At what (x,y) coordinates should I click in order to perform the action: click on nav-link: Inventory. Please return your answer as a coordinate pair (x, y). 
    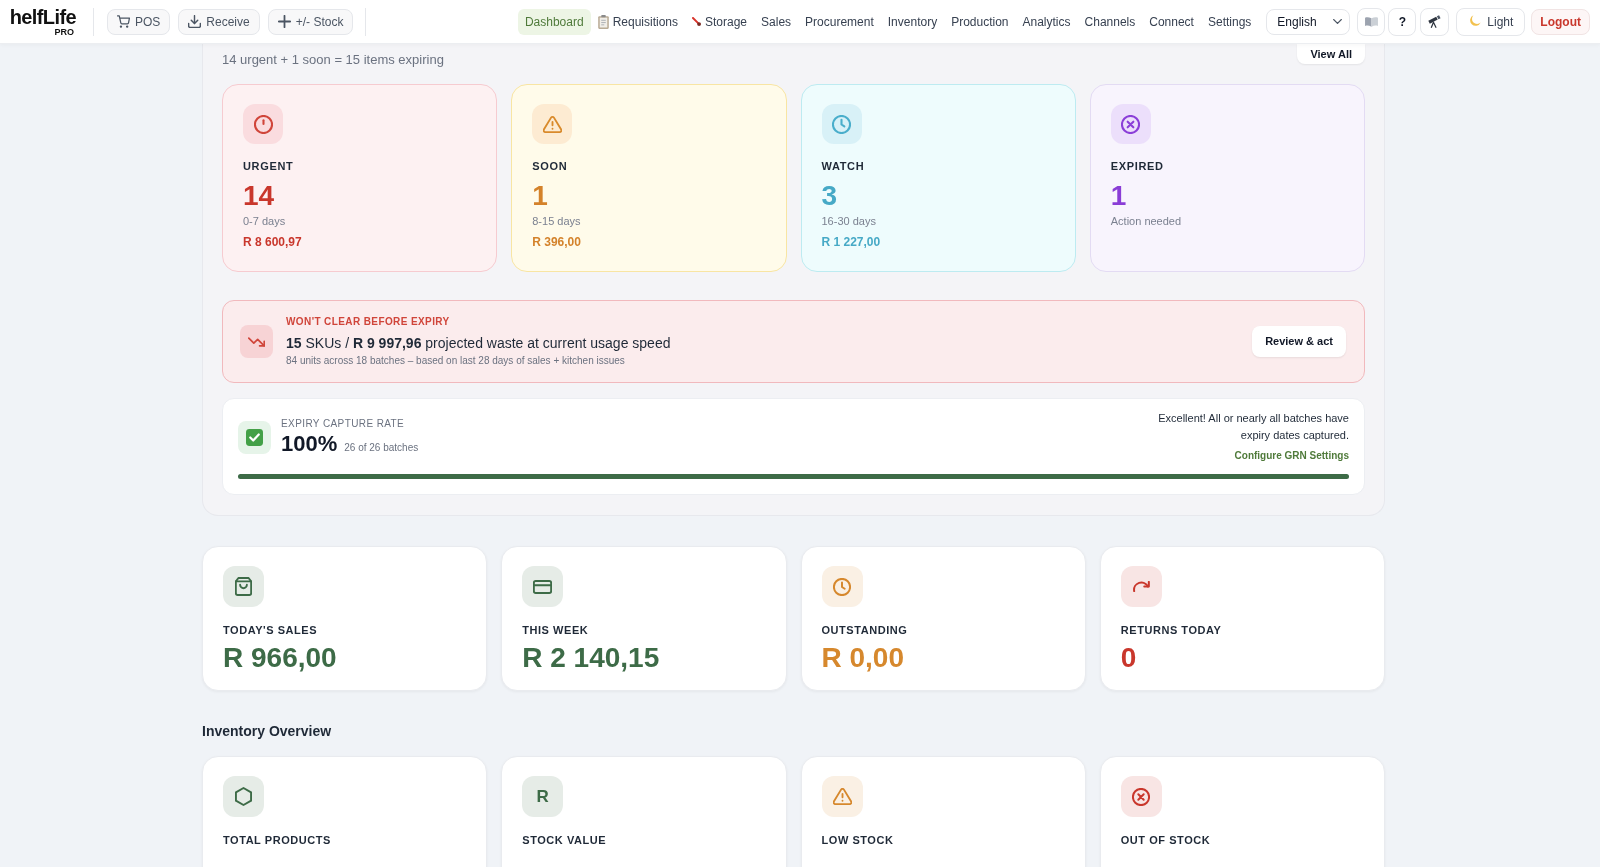
    Looking at the image, I should click on (912, 21).